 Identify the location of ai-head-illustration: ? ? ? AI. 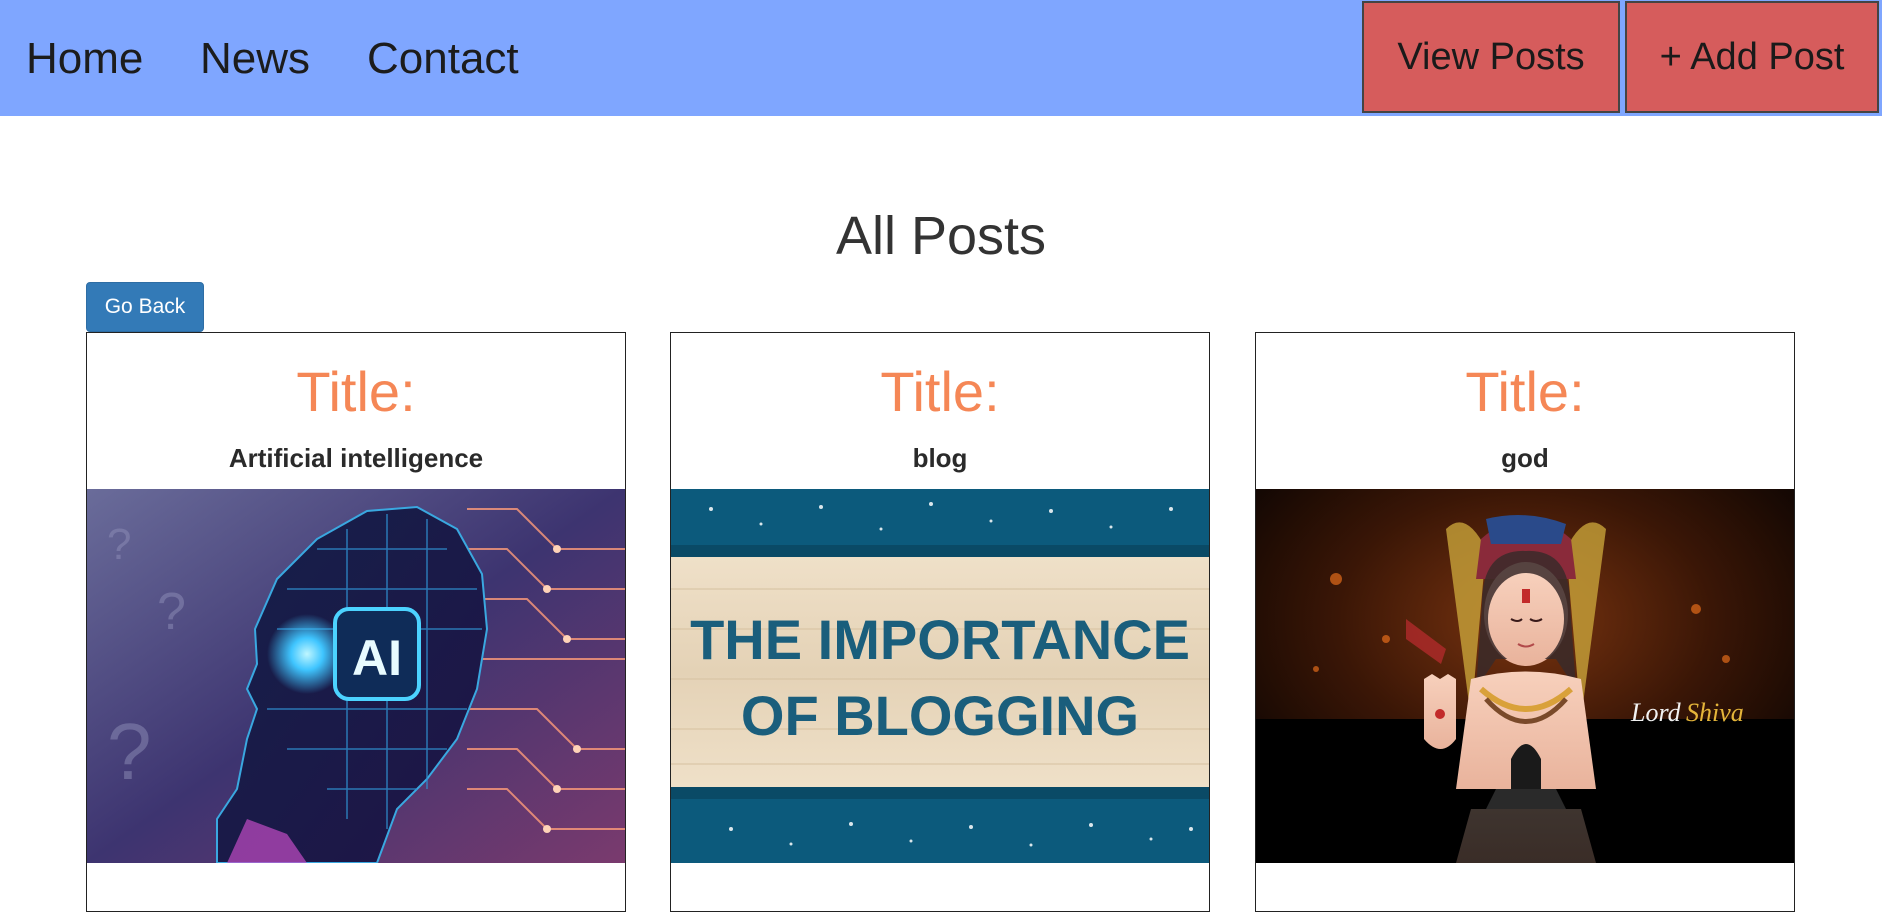
(356, 676).